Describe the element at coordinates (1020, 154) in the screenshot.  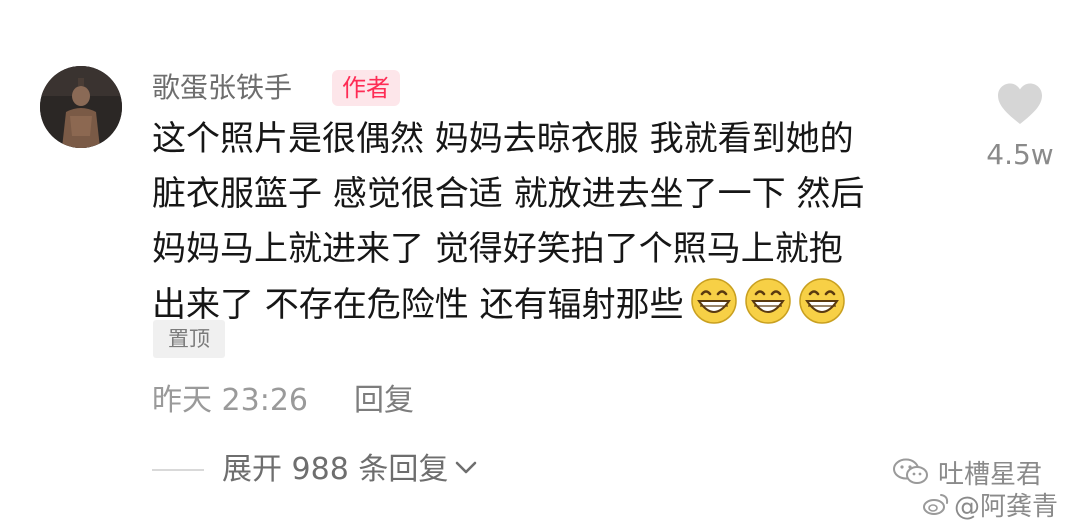
I see `like-count: 4.5w` at that location.